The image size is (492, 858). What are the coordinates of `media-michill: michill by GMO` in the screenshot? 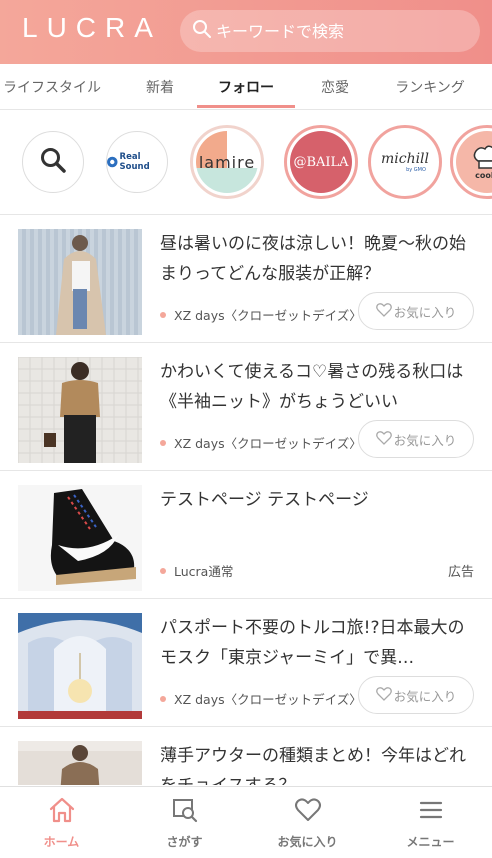 It's located at (405, 162).